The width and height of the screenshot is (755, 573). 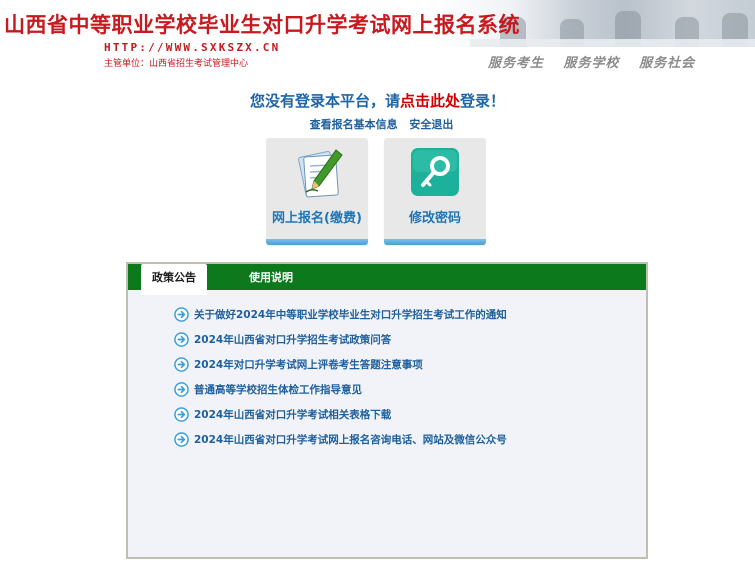 What do you see at coordinates (430, 101) in the screenshot?
I see `login-link: 点击此处` at bounding box center [430, 101].